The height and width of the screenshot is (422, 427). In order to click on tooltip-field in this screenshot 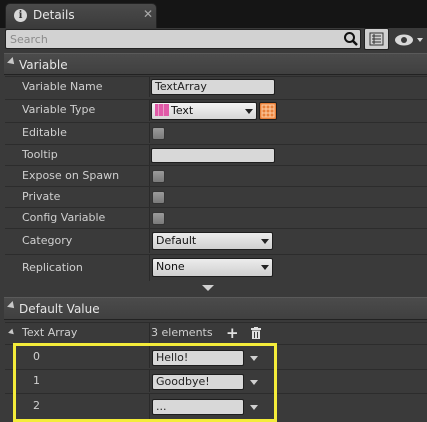, I will do `click(213, 155)`.